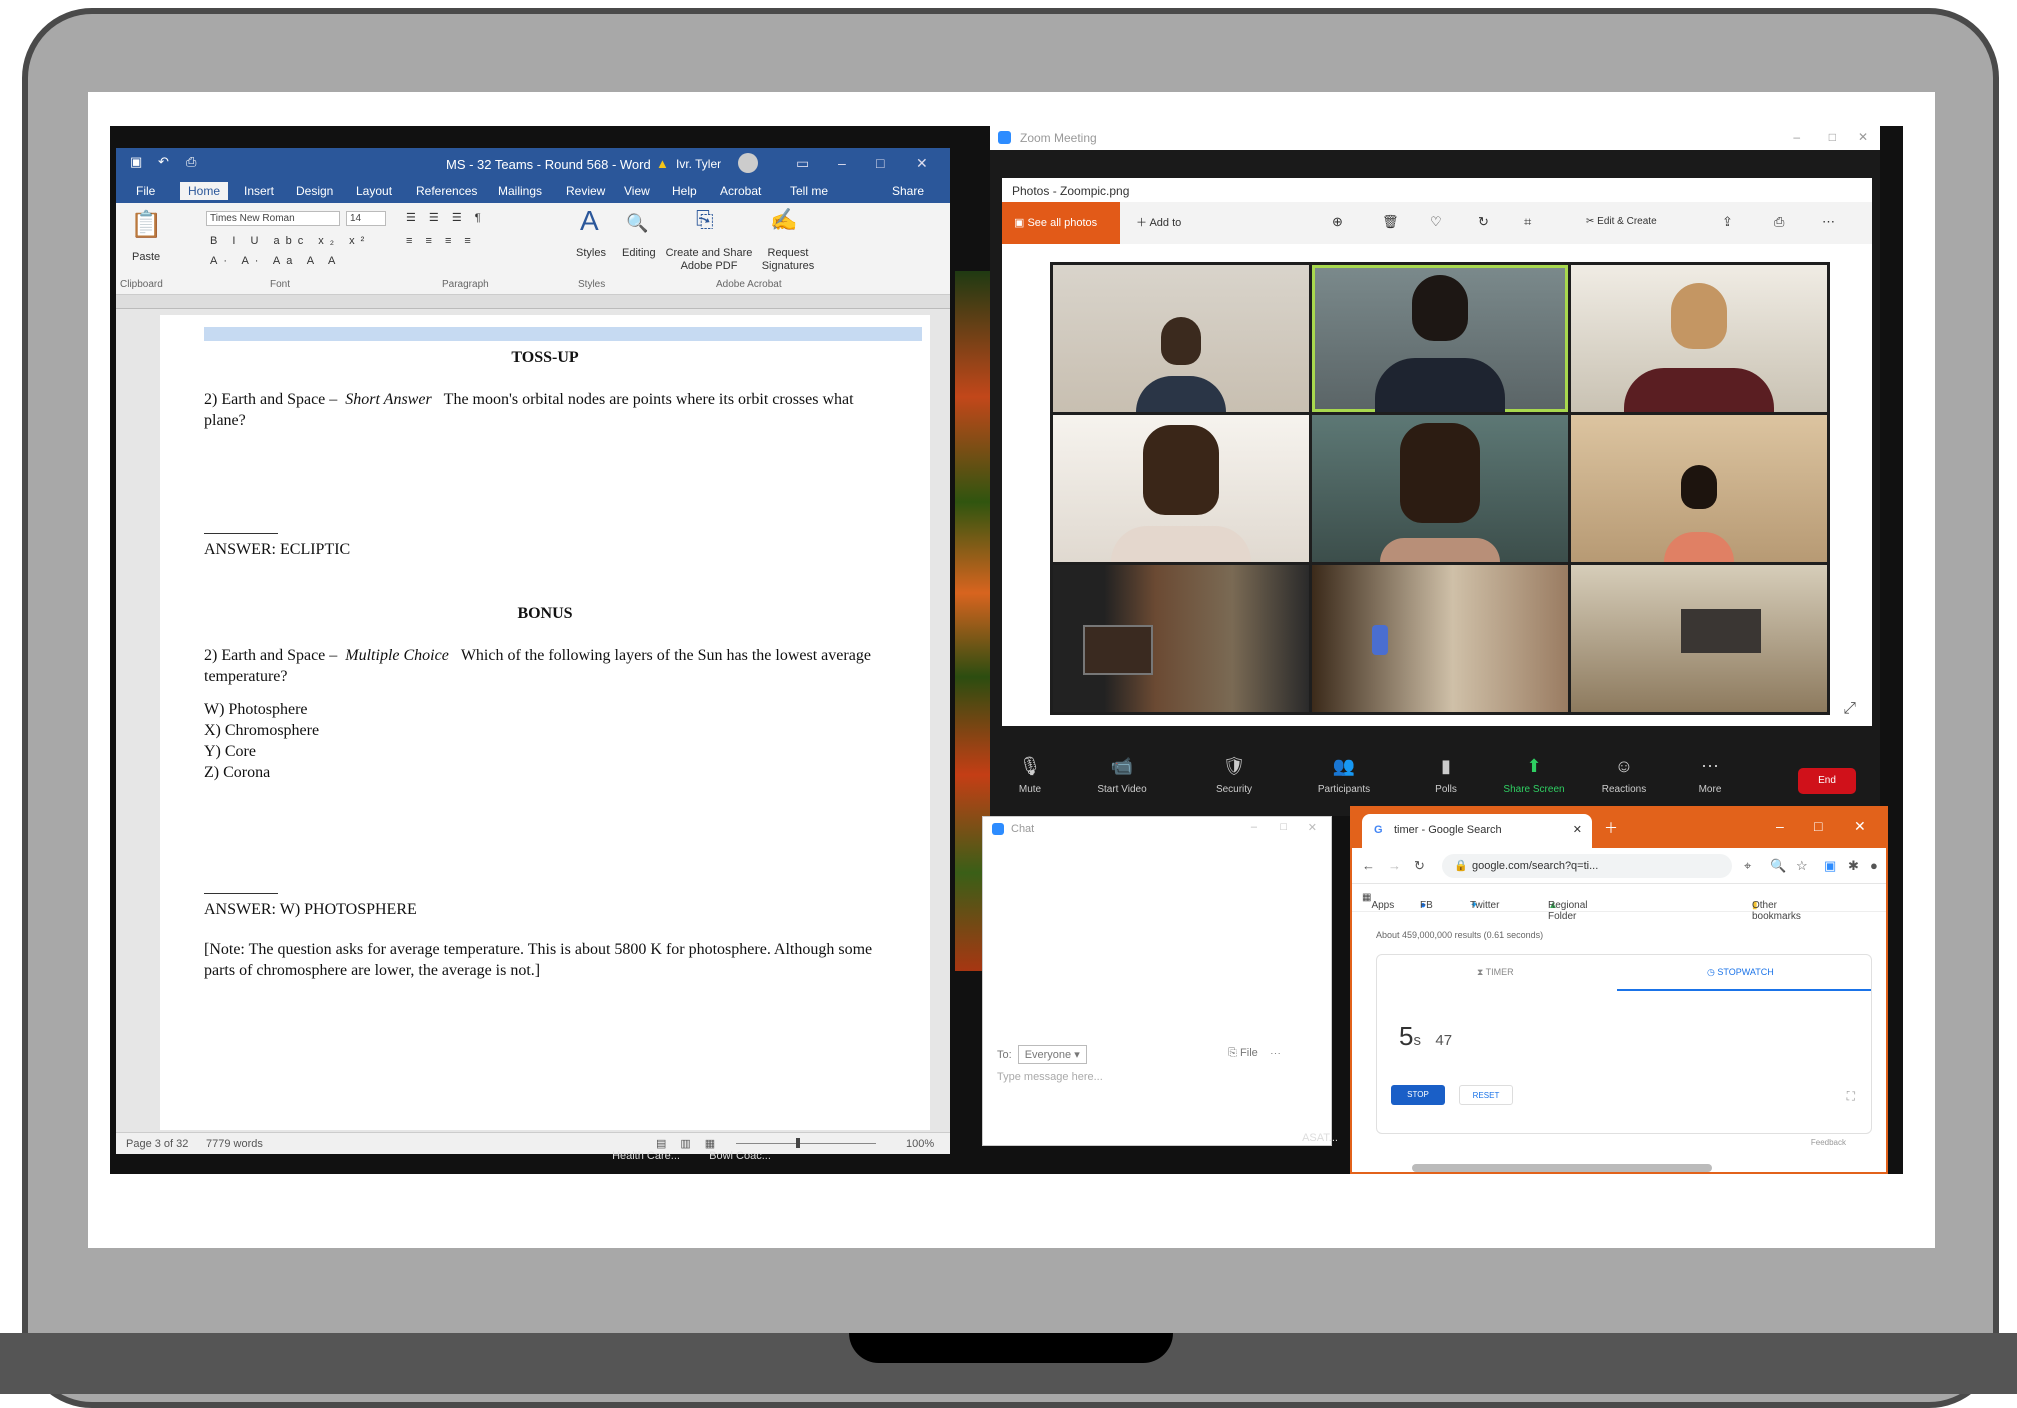  What do you see at coordinates (705, 220) in the screenshot?
I see `create-pdf-icon: ⎘` at bounding box center [705, 220].